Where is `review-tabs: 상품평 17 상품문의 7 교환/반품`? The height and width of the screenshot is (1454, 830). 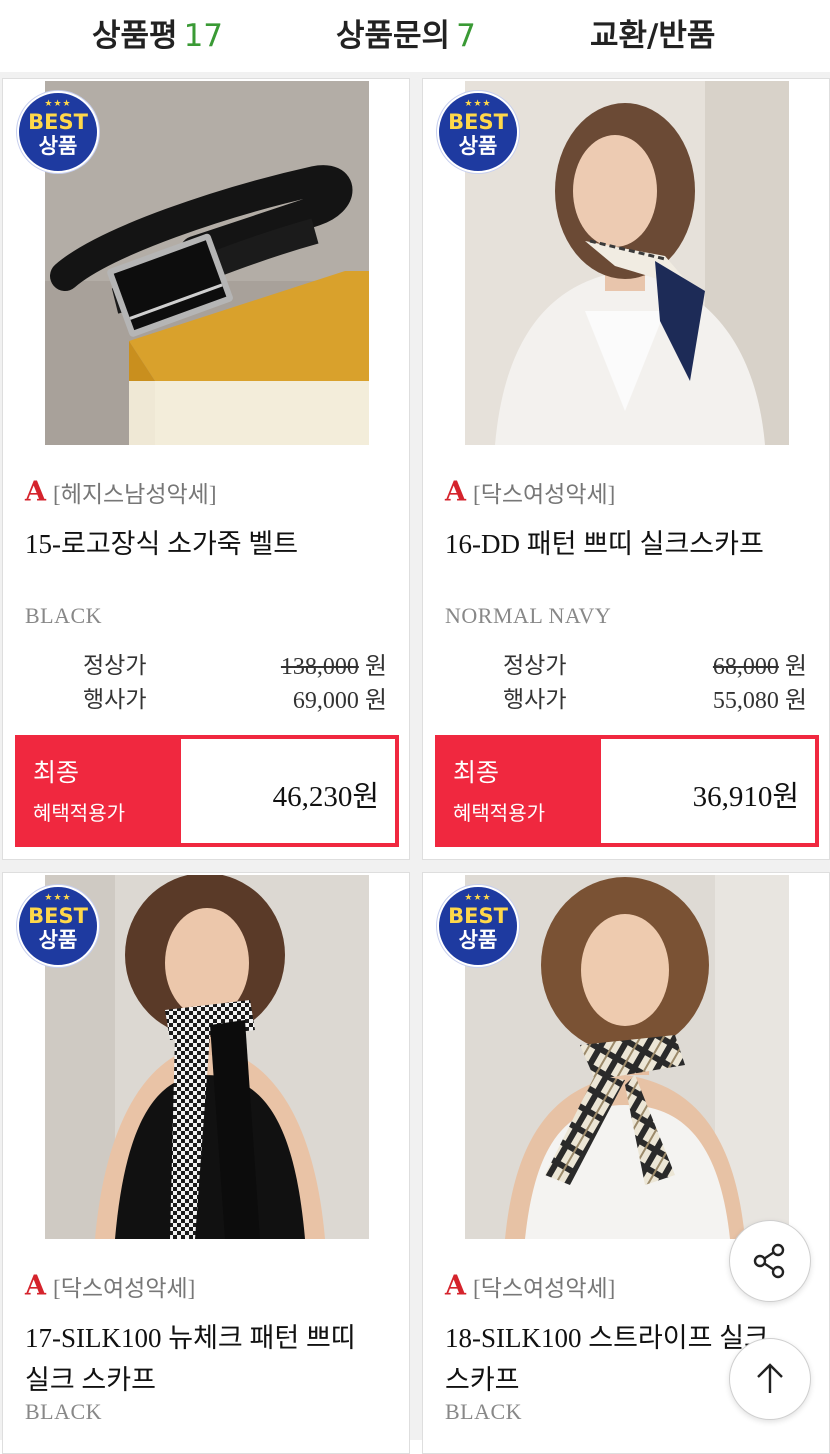
review-tabs: 상품평 17 상품문의 7 교환/반품 is located at coordinates (415, 36).